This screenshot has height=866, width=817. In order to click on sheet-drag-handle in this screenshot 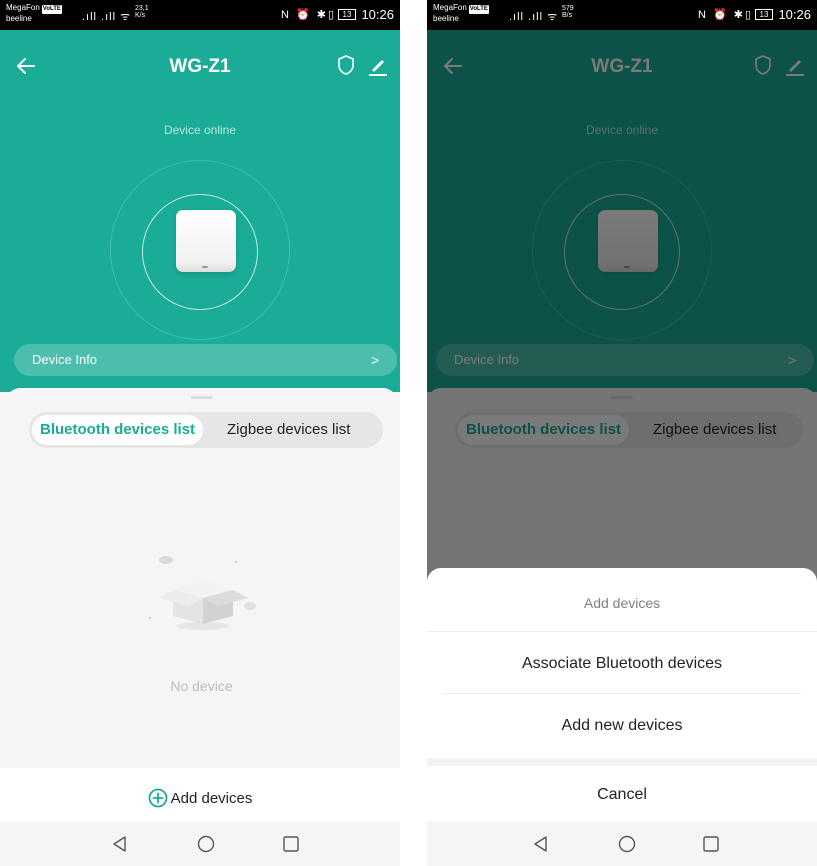, I will do `click(201, 397)`.